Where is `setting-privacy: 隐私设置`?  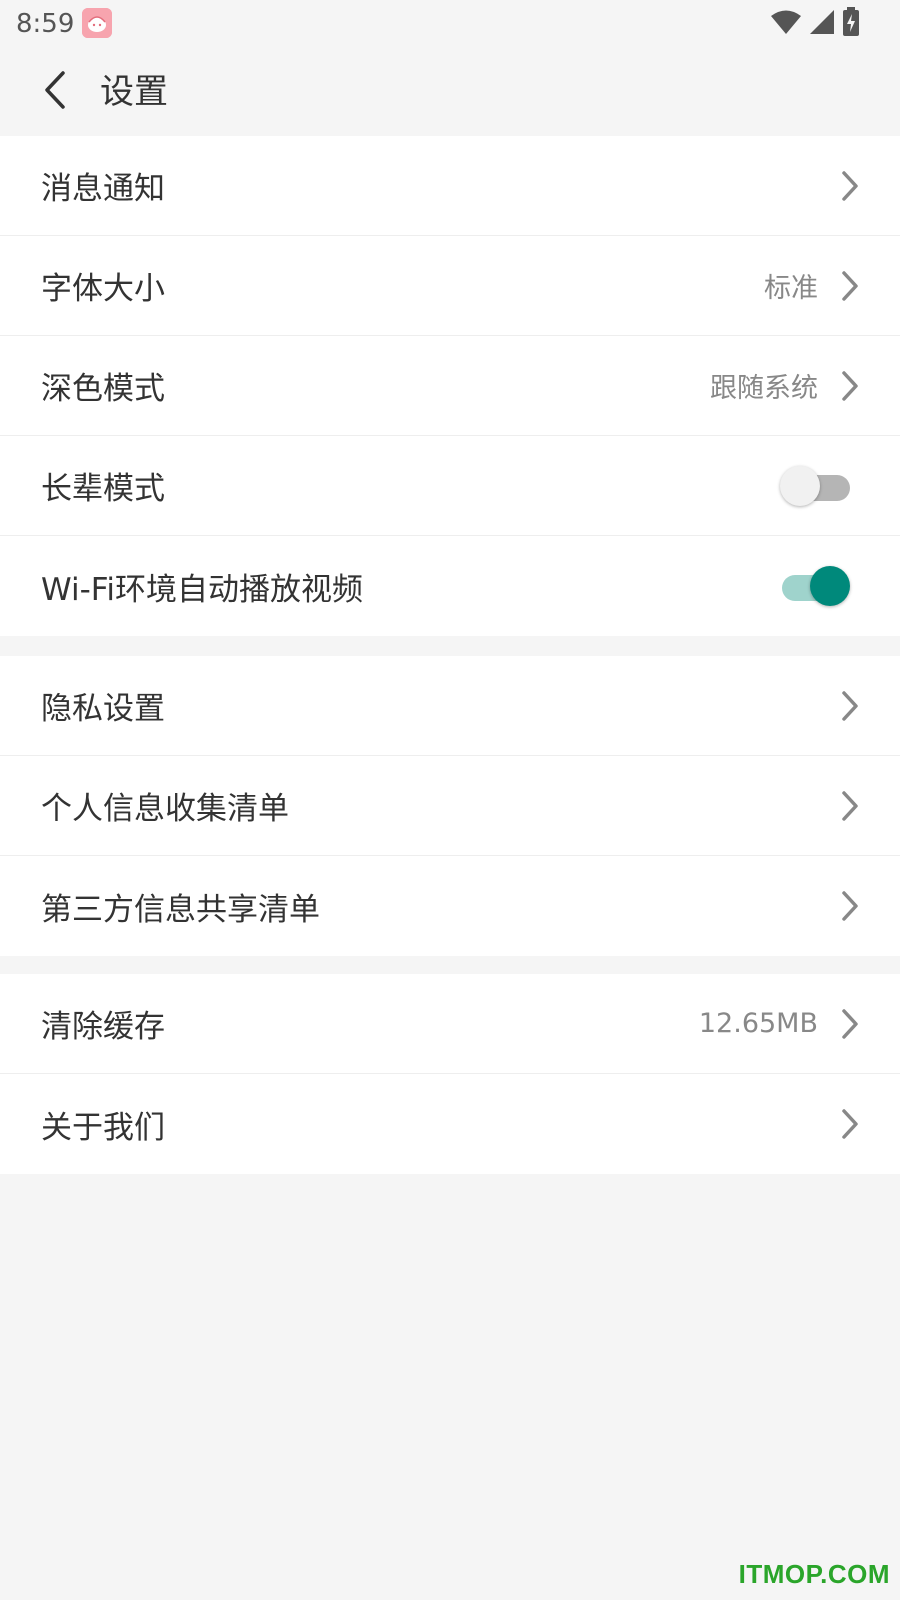
setting-privacy: 隐私设置 is located at coordinates (450, 706).